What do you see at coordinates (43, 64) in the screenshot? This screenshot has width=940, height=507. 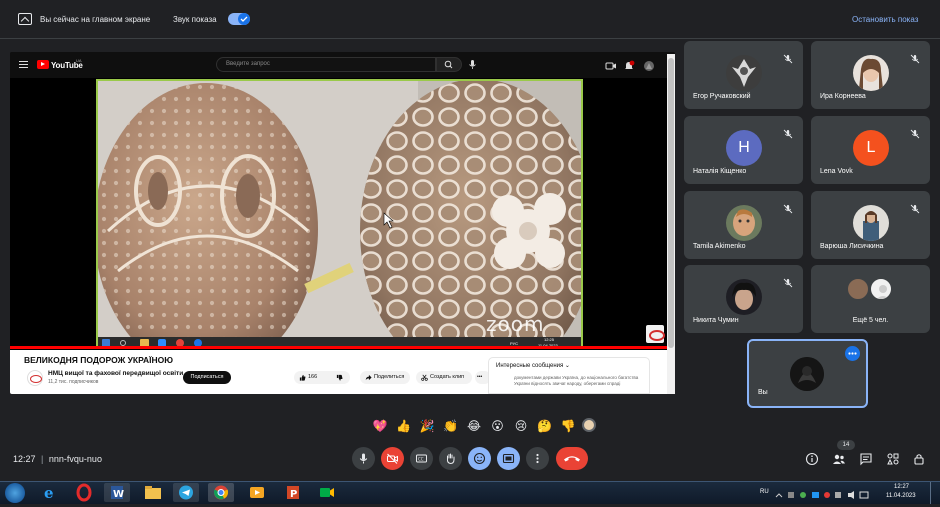 I see `youtube-logo-icon` at bounding box center [43, 64].